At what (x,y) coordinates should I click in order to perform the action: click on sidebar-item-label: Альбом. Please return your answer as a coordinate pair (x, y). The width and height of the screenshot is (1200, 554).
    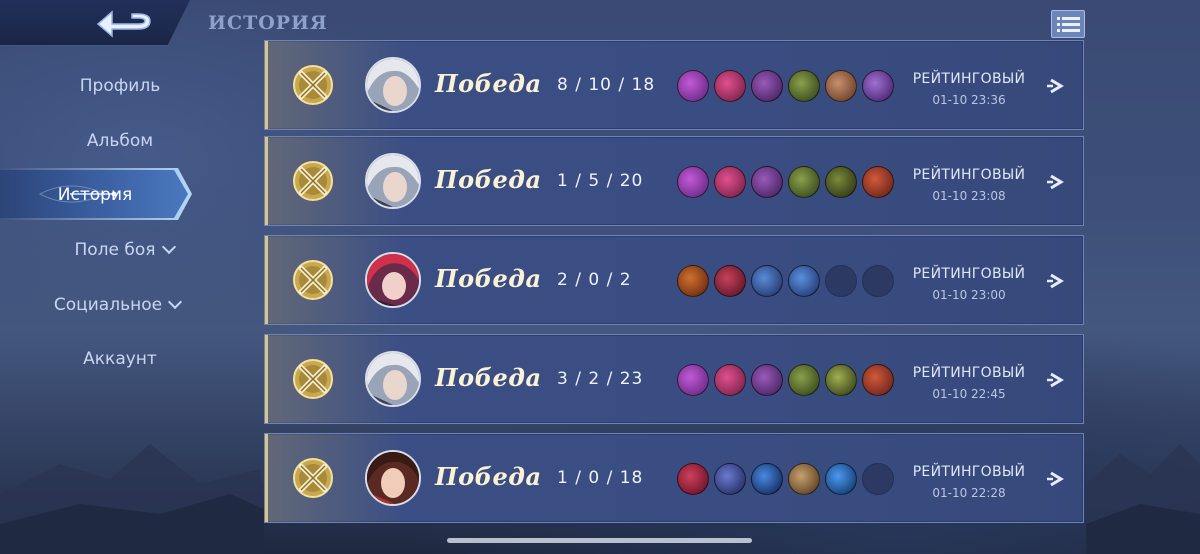
    Looking at the image, I should click on (120, 141).